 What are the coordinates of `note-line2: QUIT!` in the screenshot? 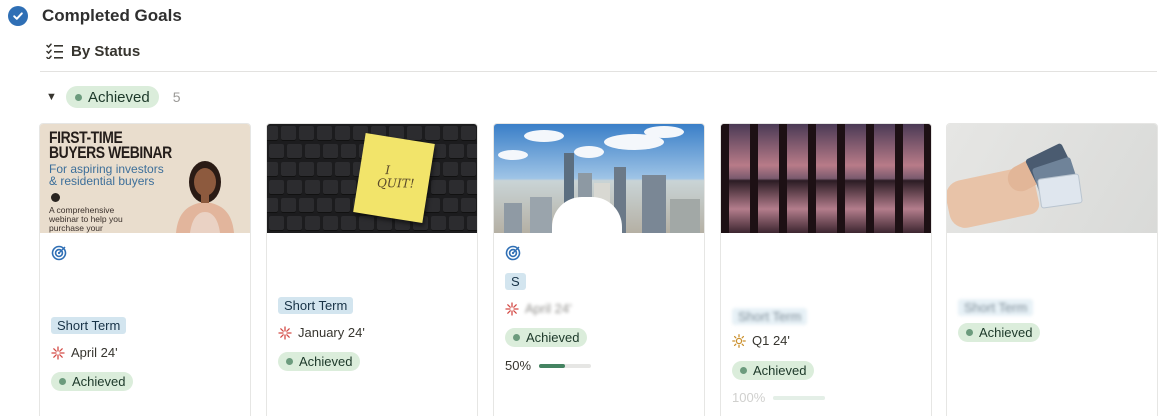 It's located at (395, 183).